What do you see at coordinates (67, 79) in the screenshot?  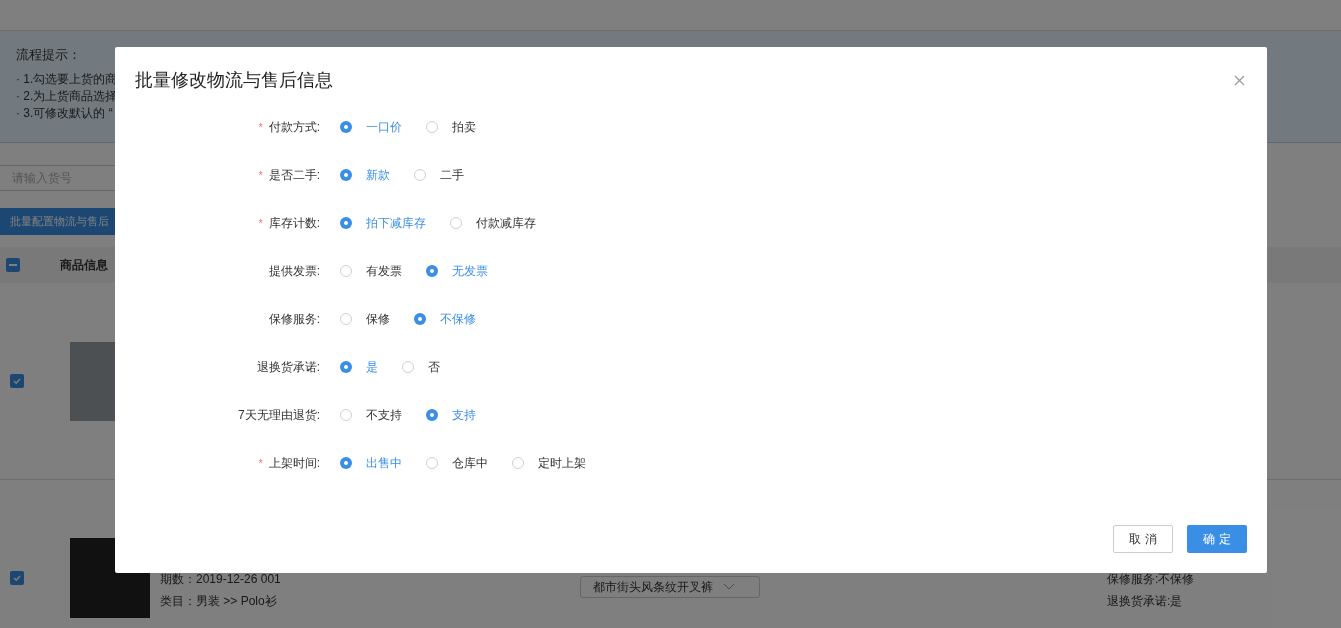 I see `tip-text: · 1.勾选要上货的商` at bounding box center [67, 79].